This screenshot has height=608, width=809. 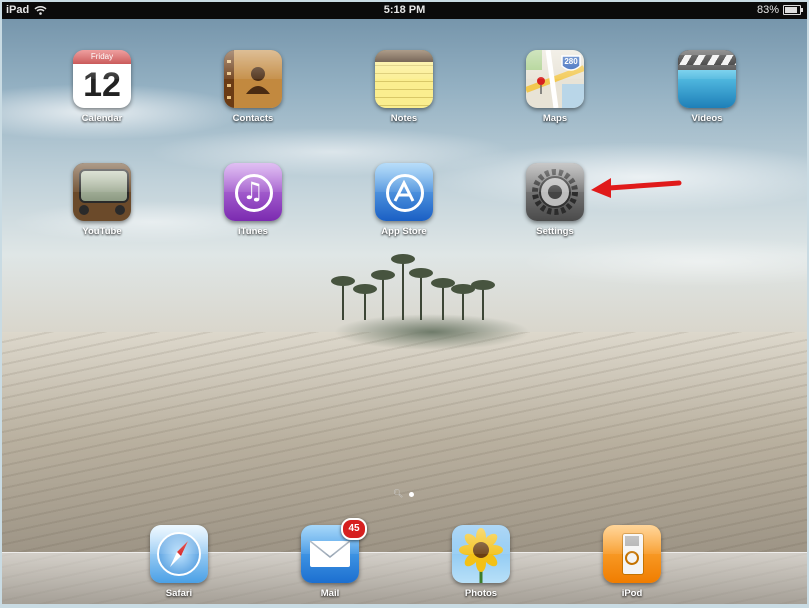 What do you see at coordinates (555, 79) in the screenshot?
I see `maps-icon: 280` at bounding box center [555, 79].